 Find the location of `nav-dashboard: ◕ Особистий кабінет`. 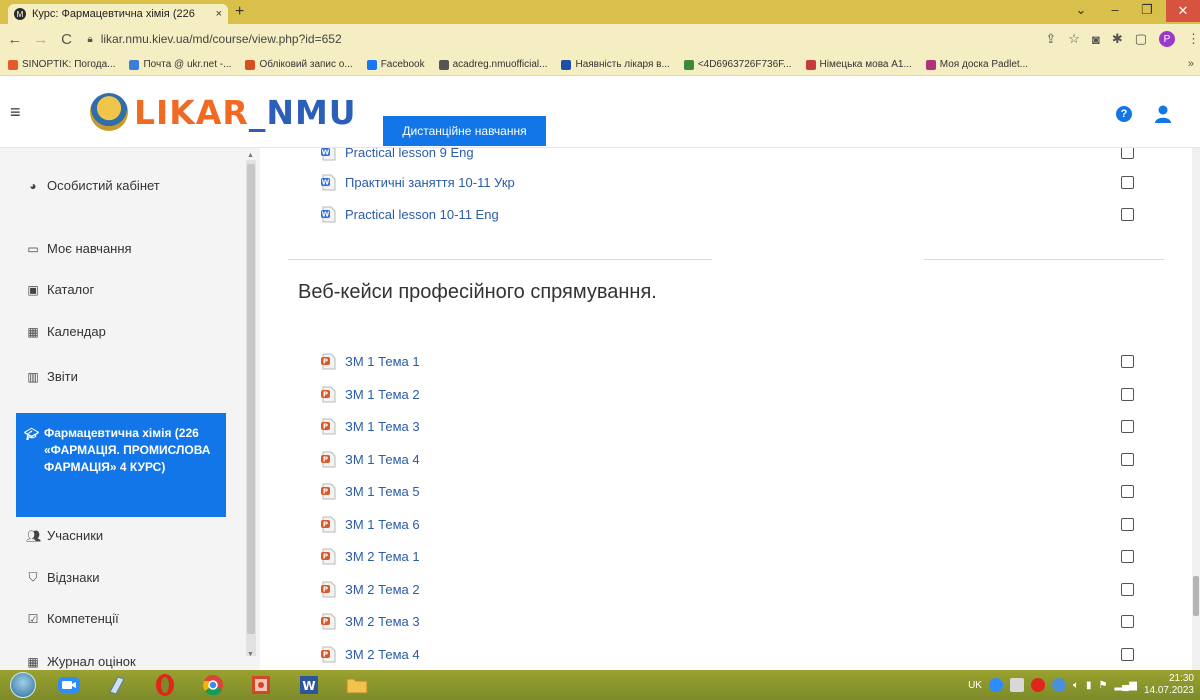

nav-dashboard: ◕ Особистий кабінет is located at coordinates (92, 185).